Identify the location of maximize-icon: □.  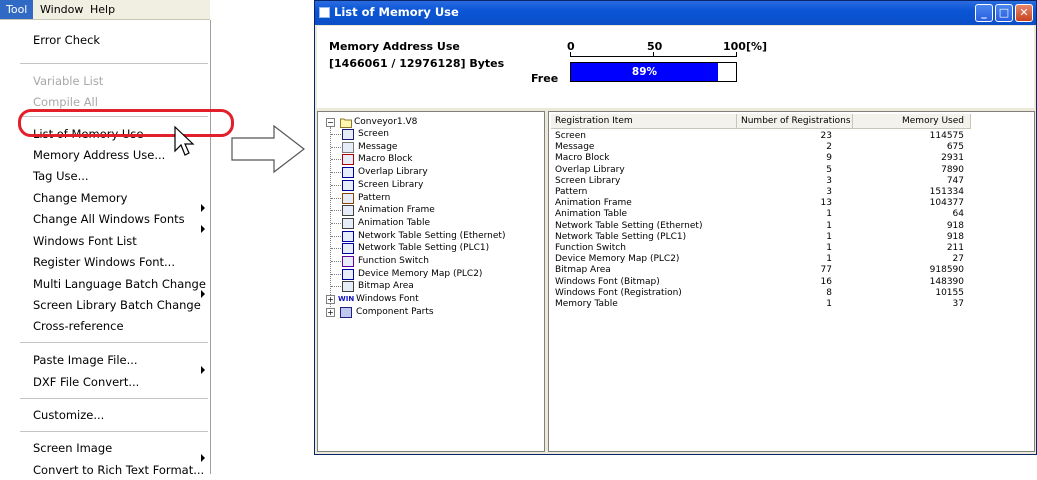
(1004, 12).